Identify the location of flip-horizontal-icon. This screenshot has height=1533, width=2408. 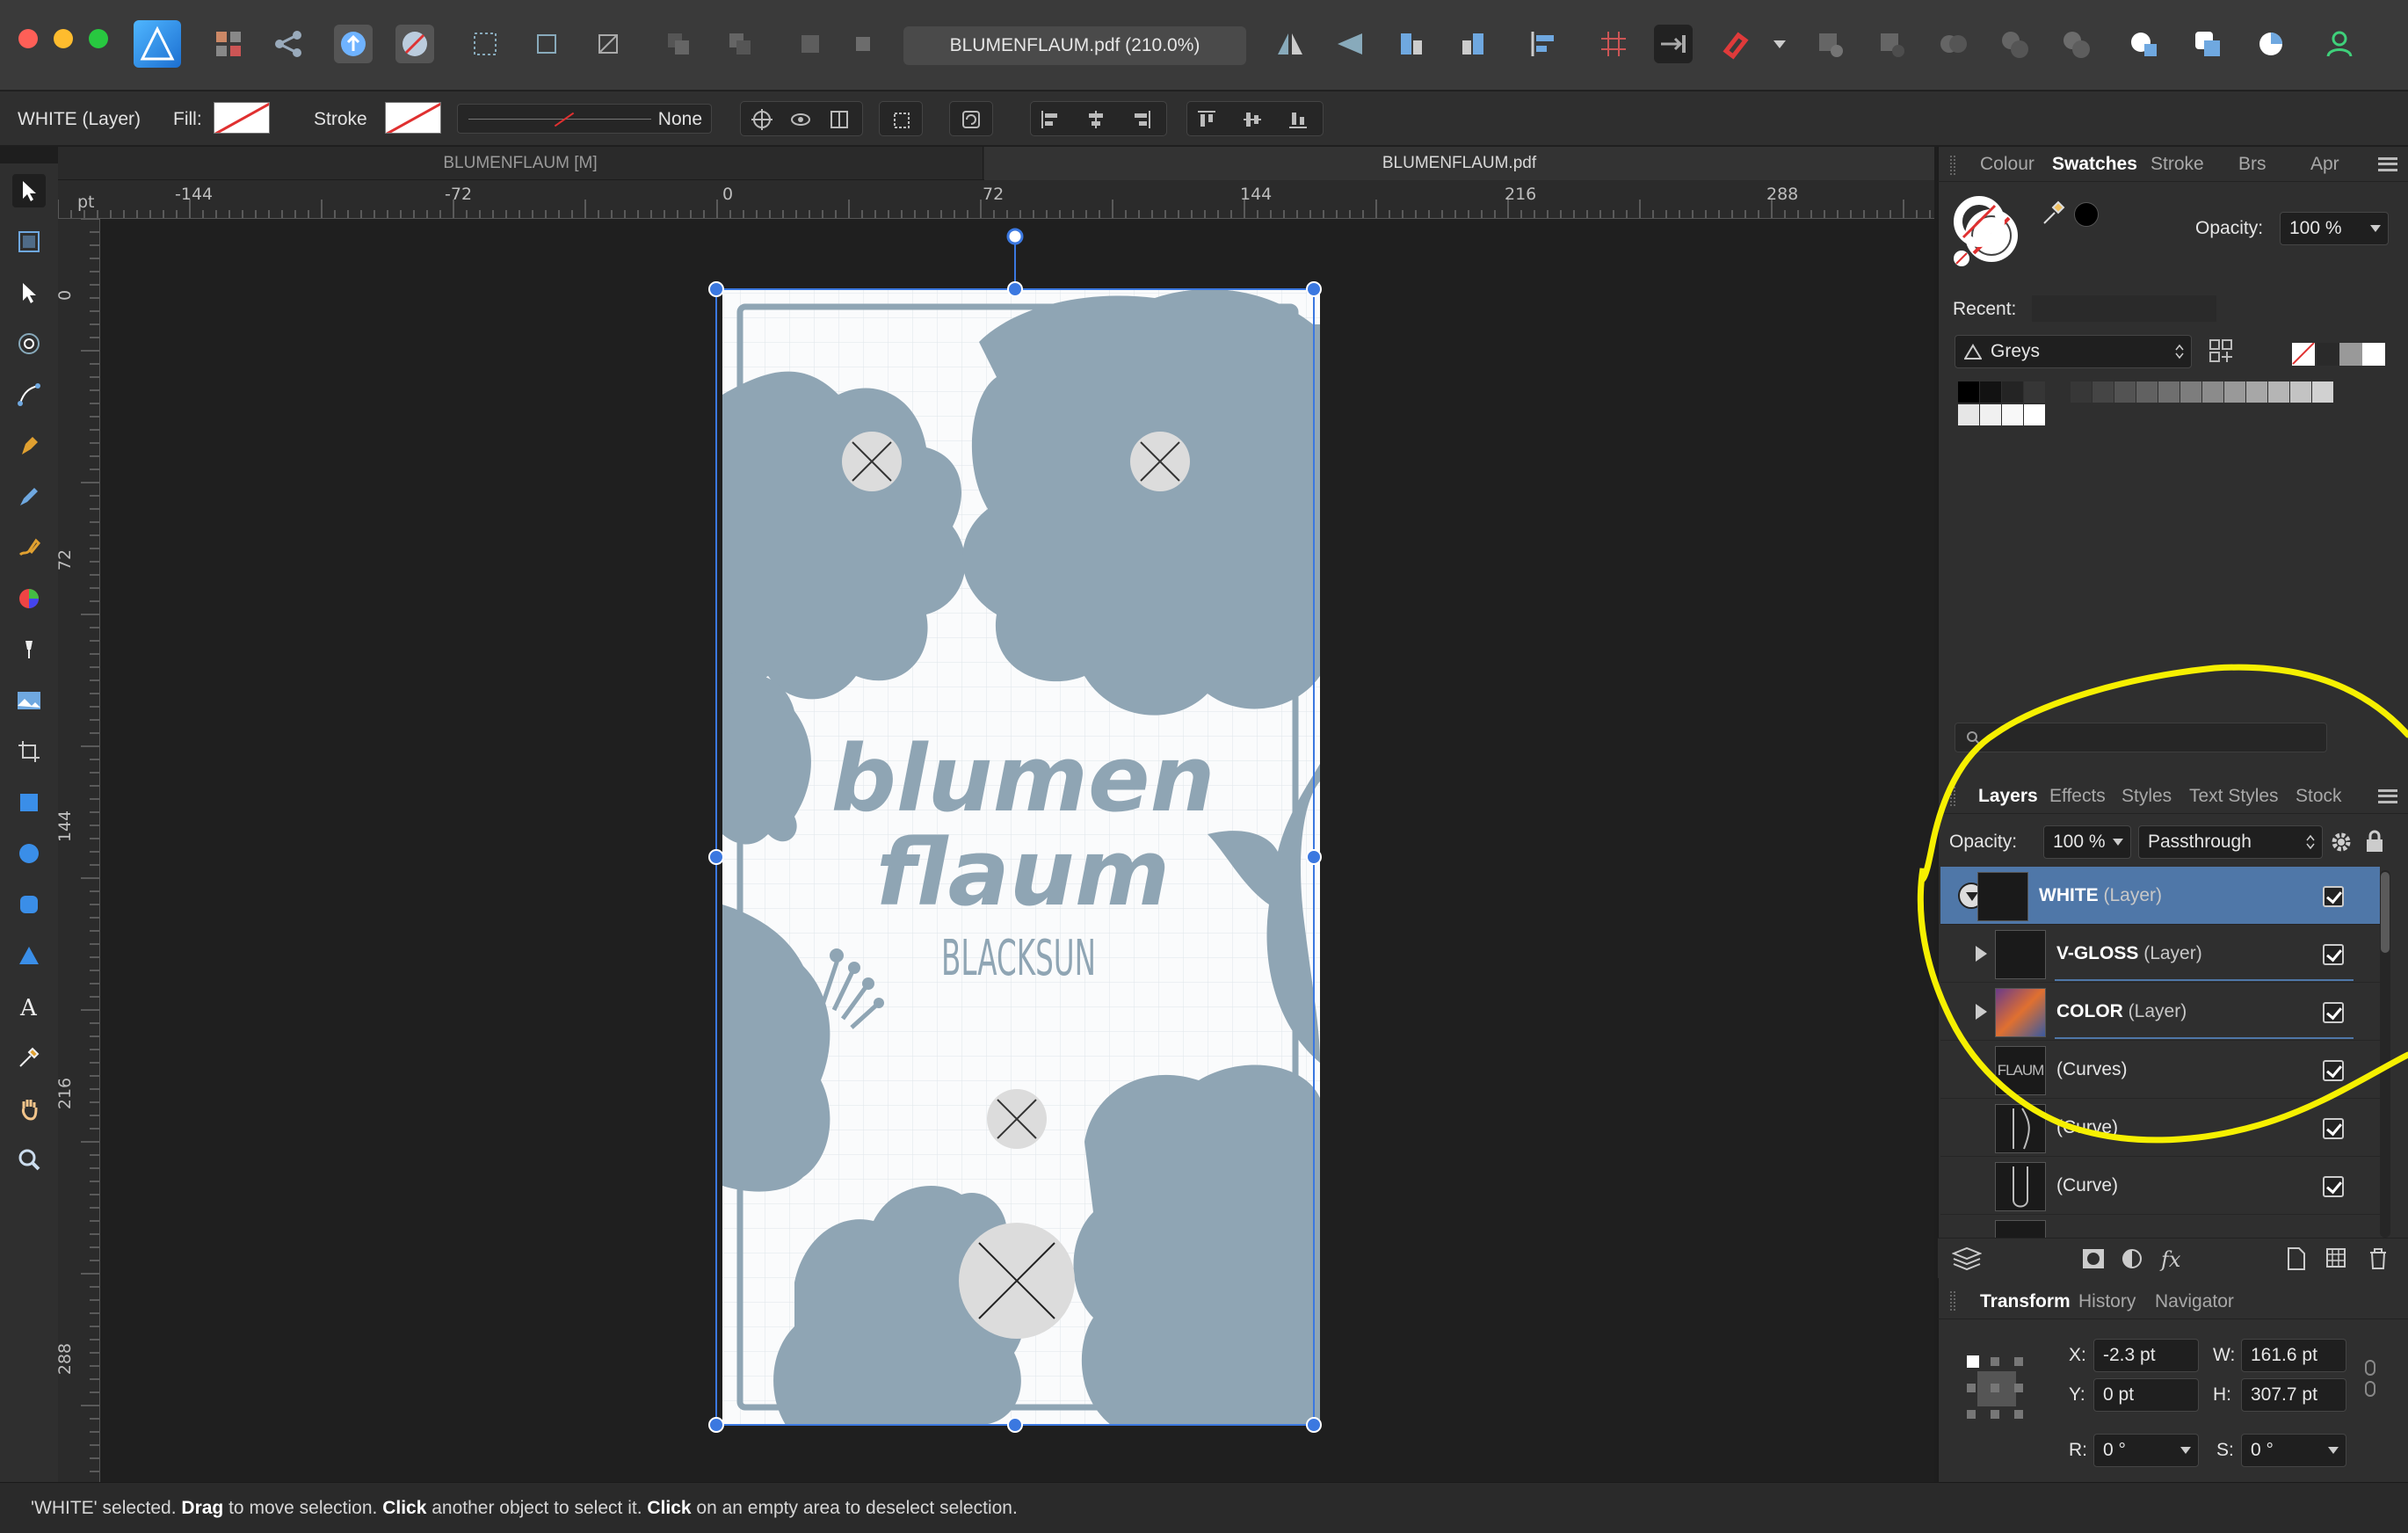
(1290, 44).